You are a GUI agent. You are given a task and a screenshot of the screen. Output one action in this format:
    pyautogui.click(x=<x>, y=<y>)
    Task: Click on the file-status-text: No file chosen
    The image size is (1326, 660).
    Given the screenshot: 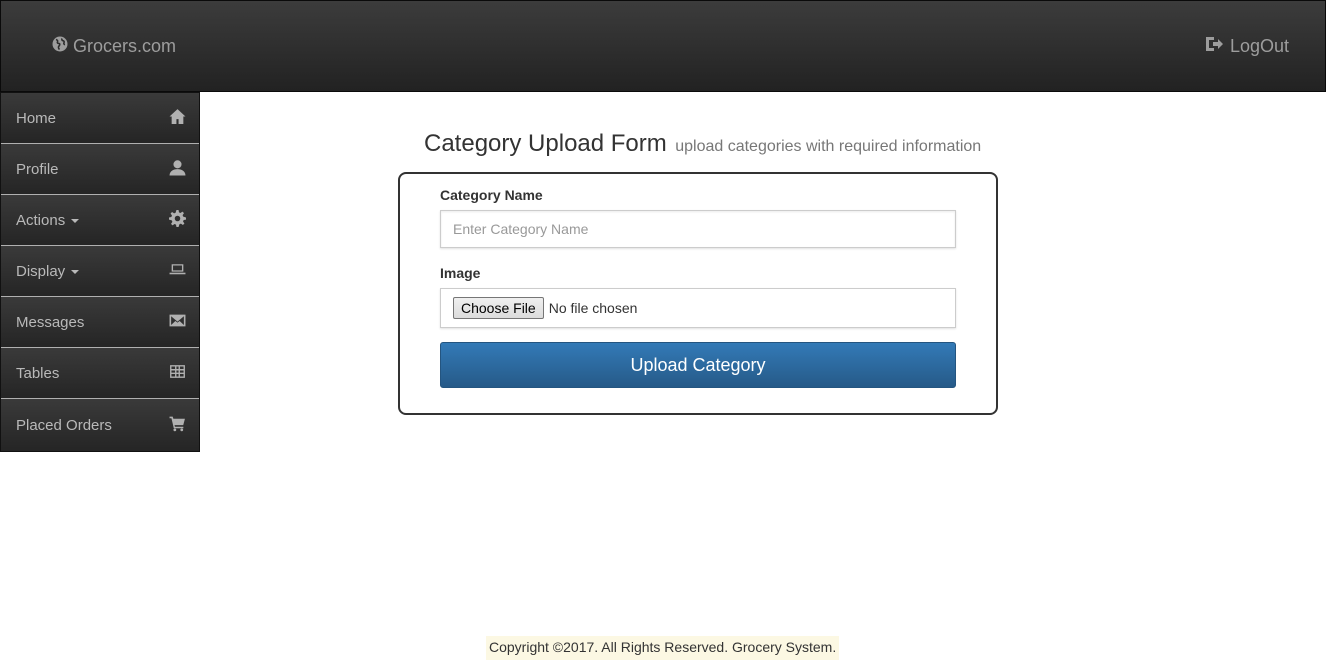 What is the action you would take?
    pyautogui.click(x=593, y=308)
    